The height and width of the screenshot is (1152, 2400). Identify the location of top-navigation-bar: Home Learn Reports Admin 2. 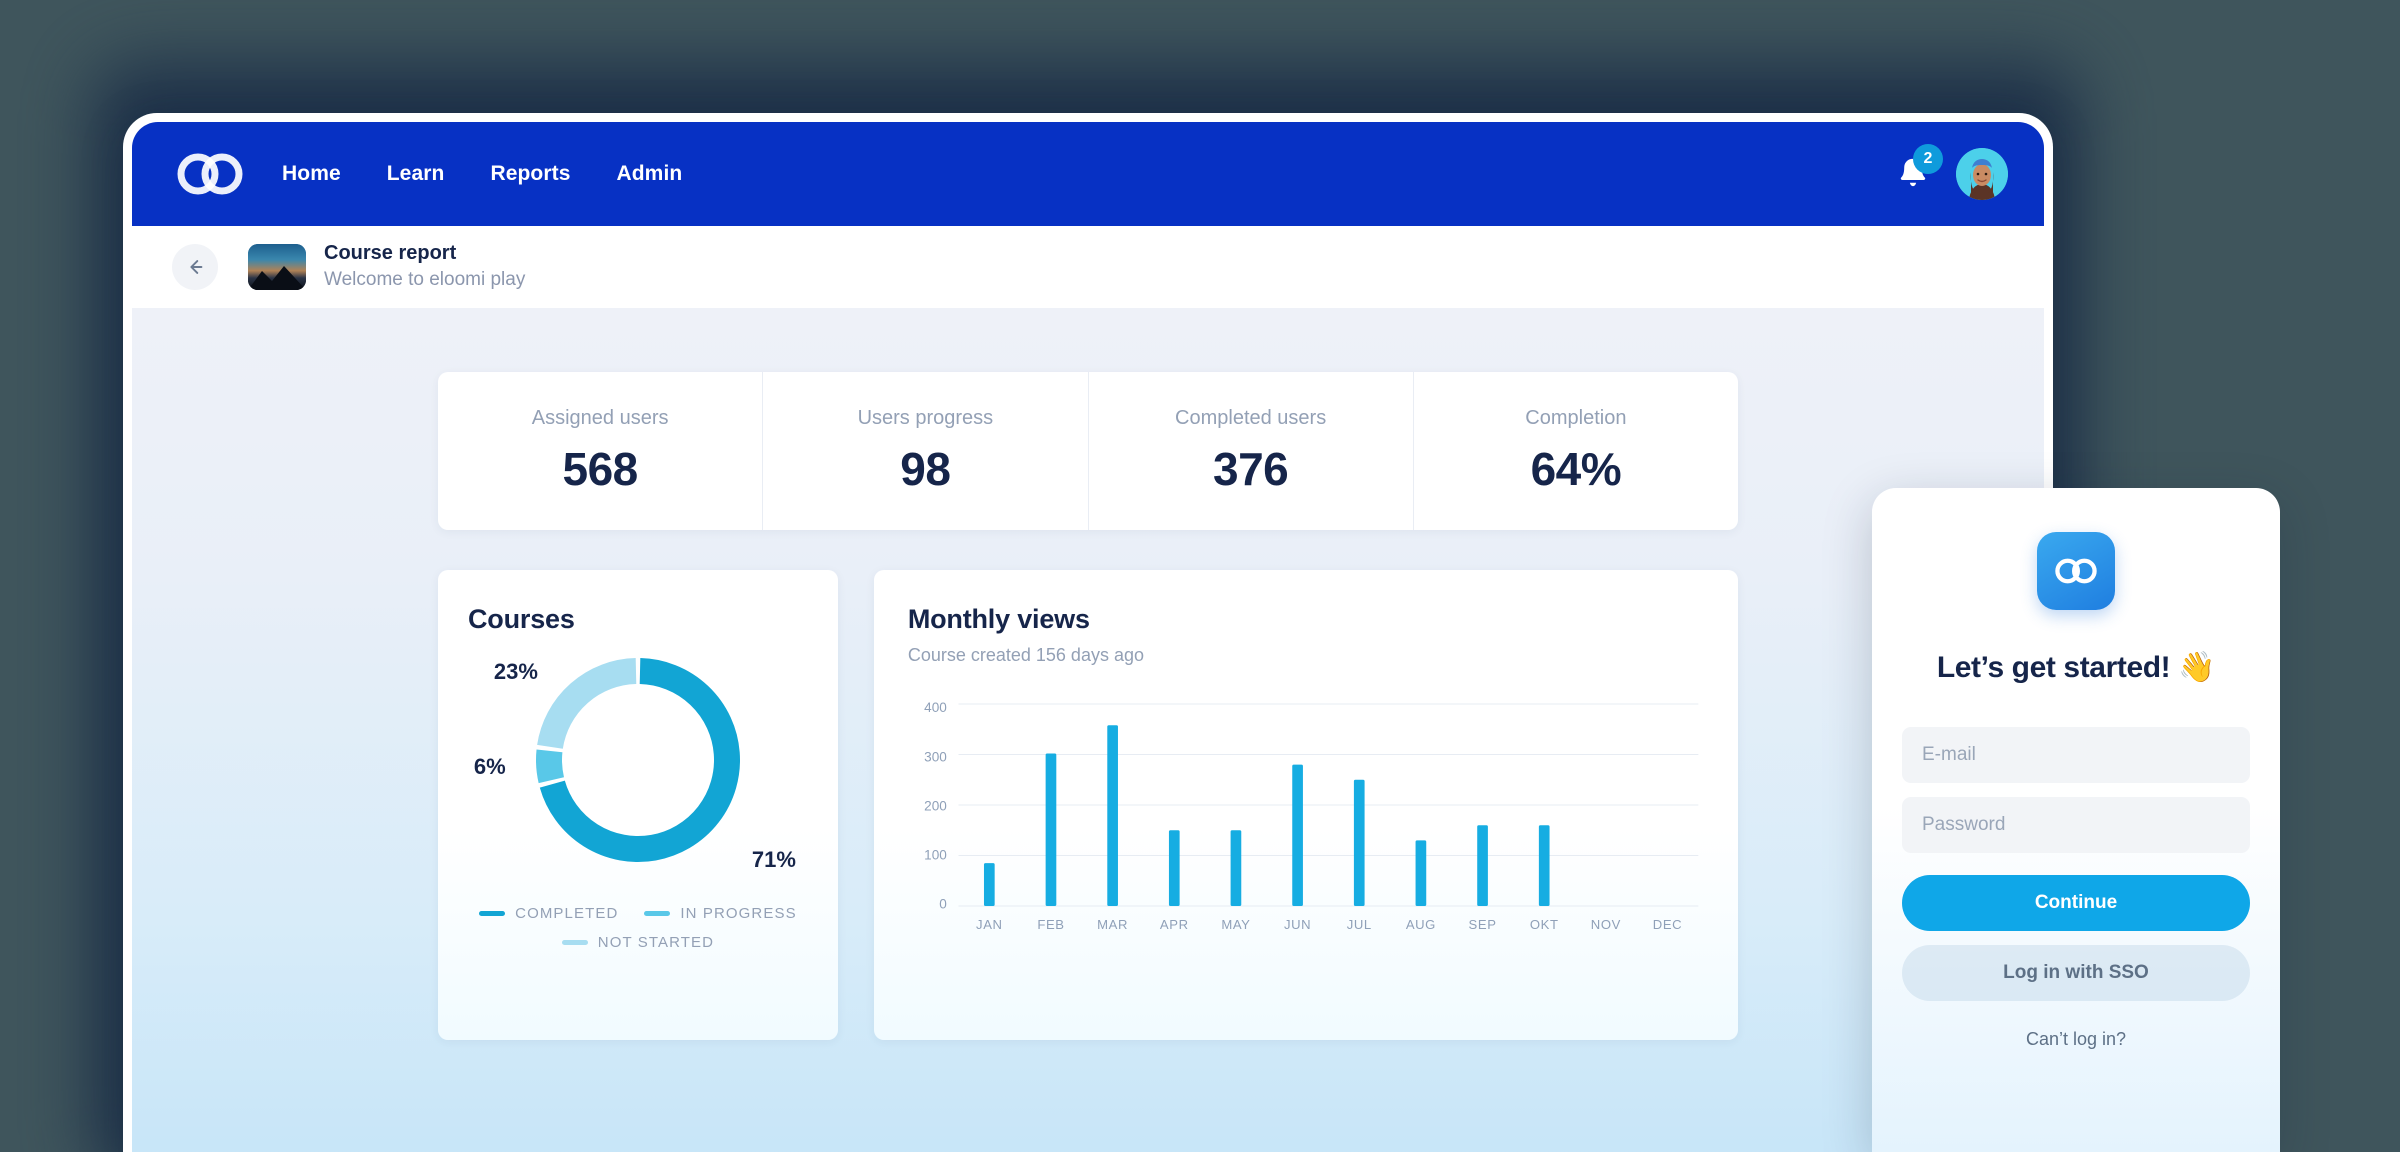
(1088, 174).